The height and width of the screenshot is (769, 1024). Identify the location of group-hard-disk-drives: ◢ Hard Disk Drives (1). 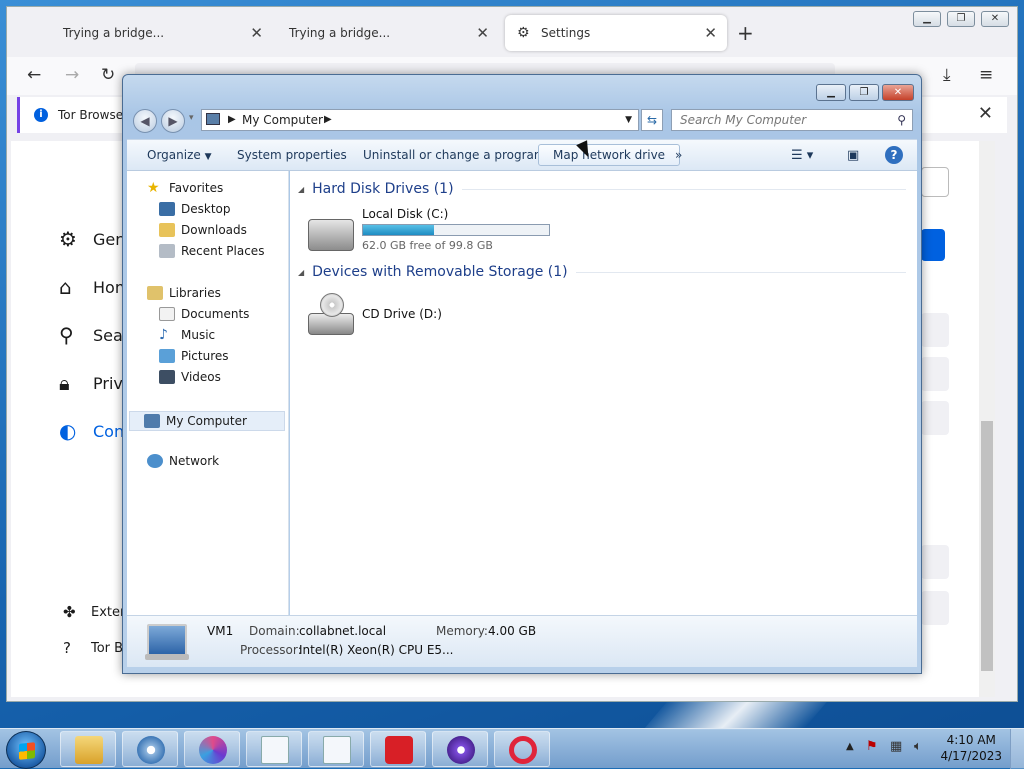
(602, 189).